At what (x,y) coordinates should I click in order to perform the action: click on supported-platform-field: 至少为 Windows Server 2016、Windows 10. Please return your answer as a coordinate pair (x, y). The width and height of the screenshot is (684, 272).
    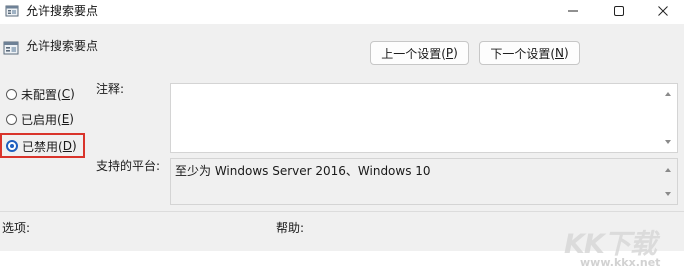
    Looking at the image, I should click on (424, 181).